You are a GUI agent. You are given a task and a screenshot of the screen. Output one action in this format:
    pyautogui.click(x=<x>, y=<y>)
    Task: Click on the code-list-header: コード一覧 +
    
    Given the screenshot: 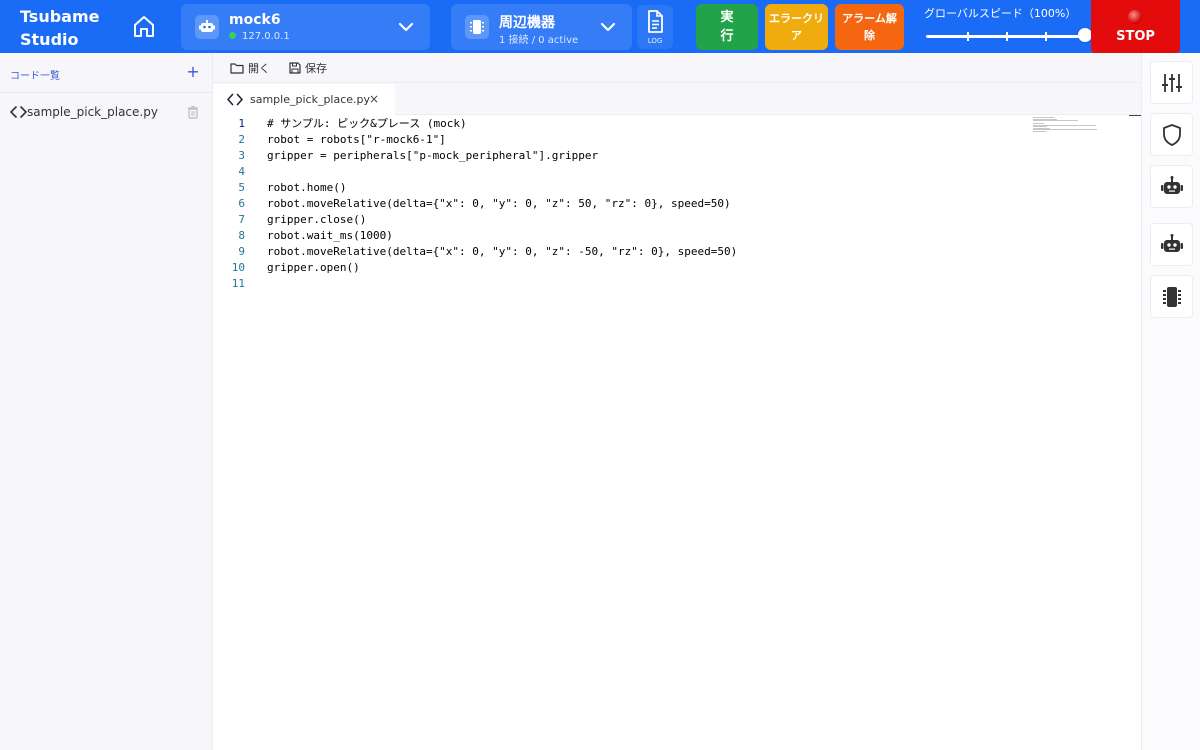 What is the action you would take?
    pyautogui.click(x=106, y=73)
    